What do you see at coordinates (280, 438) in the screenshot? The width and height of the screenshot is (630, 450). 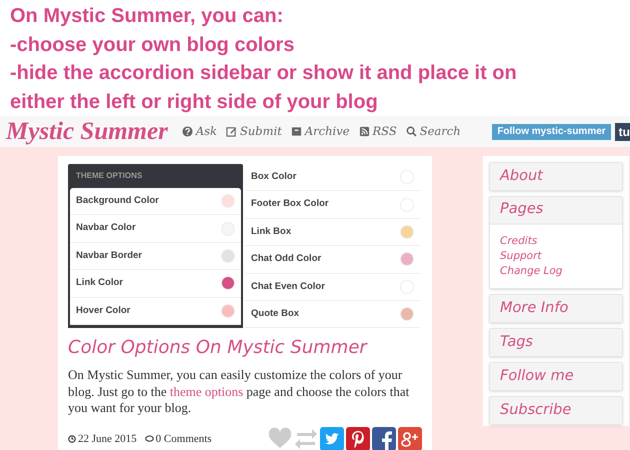 I see `heart-icon` at bounding box center [280, 438].